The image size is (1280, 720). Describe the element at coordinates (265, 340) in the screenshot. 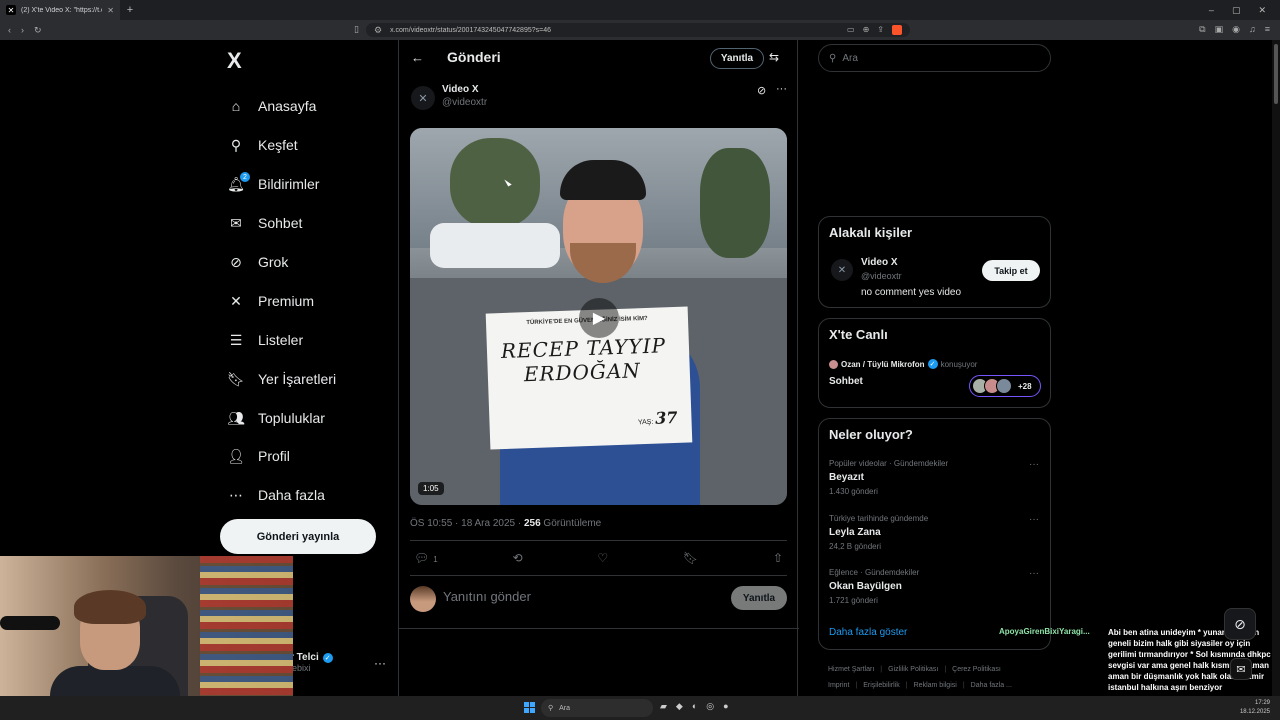

I see `nav-item-6: ☰ Listeler` at that location.